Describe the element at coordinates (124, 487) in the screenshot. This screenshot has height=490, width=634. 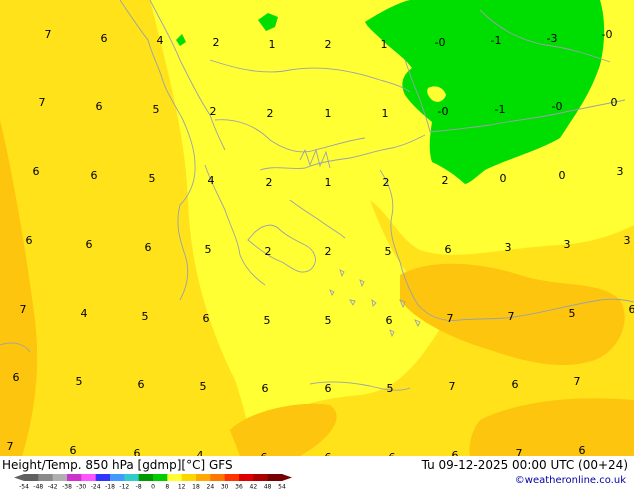
I see `colorbar-tick-label: -12` at that location.